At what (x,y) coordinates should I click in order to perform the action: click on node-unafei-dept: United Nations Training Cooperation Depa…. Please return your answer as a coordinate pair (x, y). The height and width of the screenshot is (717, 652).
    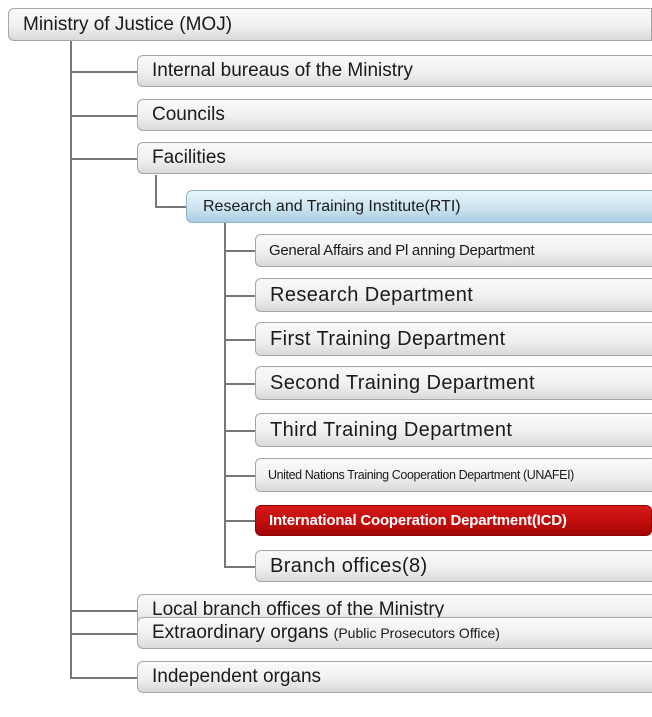
    Looking at the image, I should click on (453, 475).